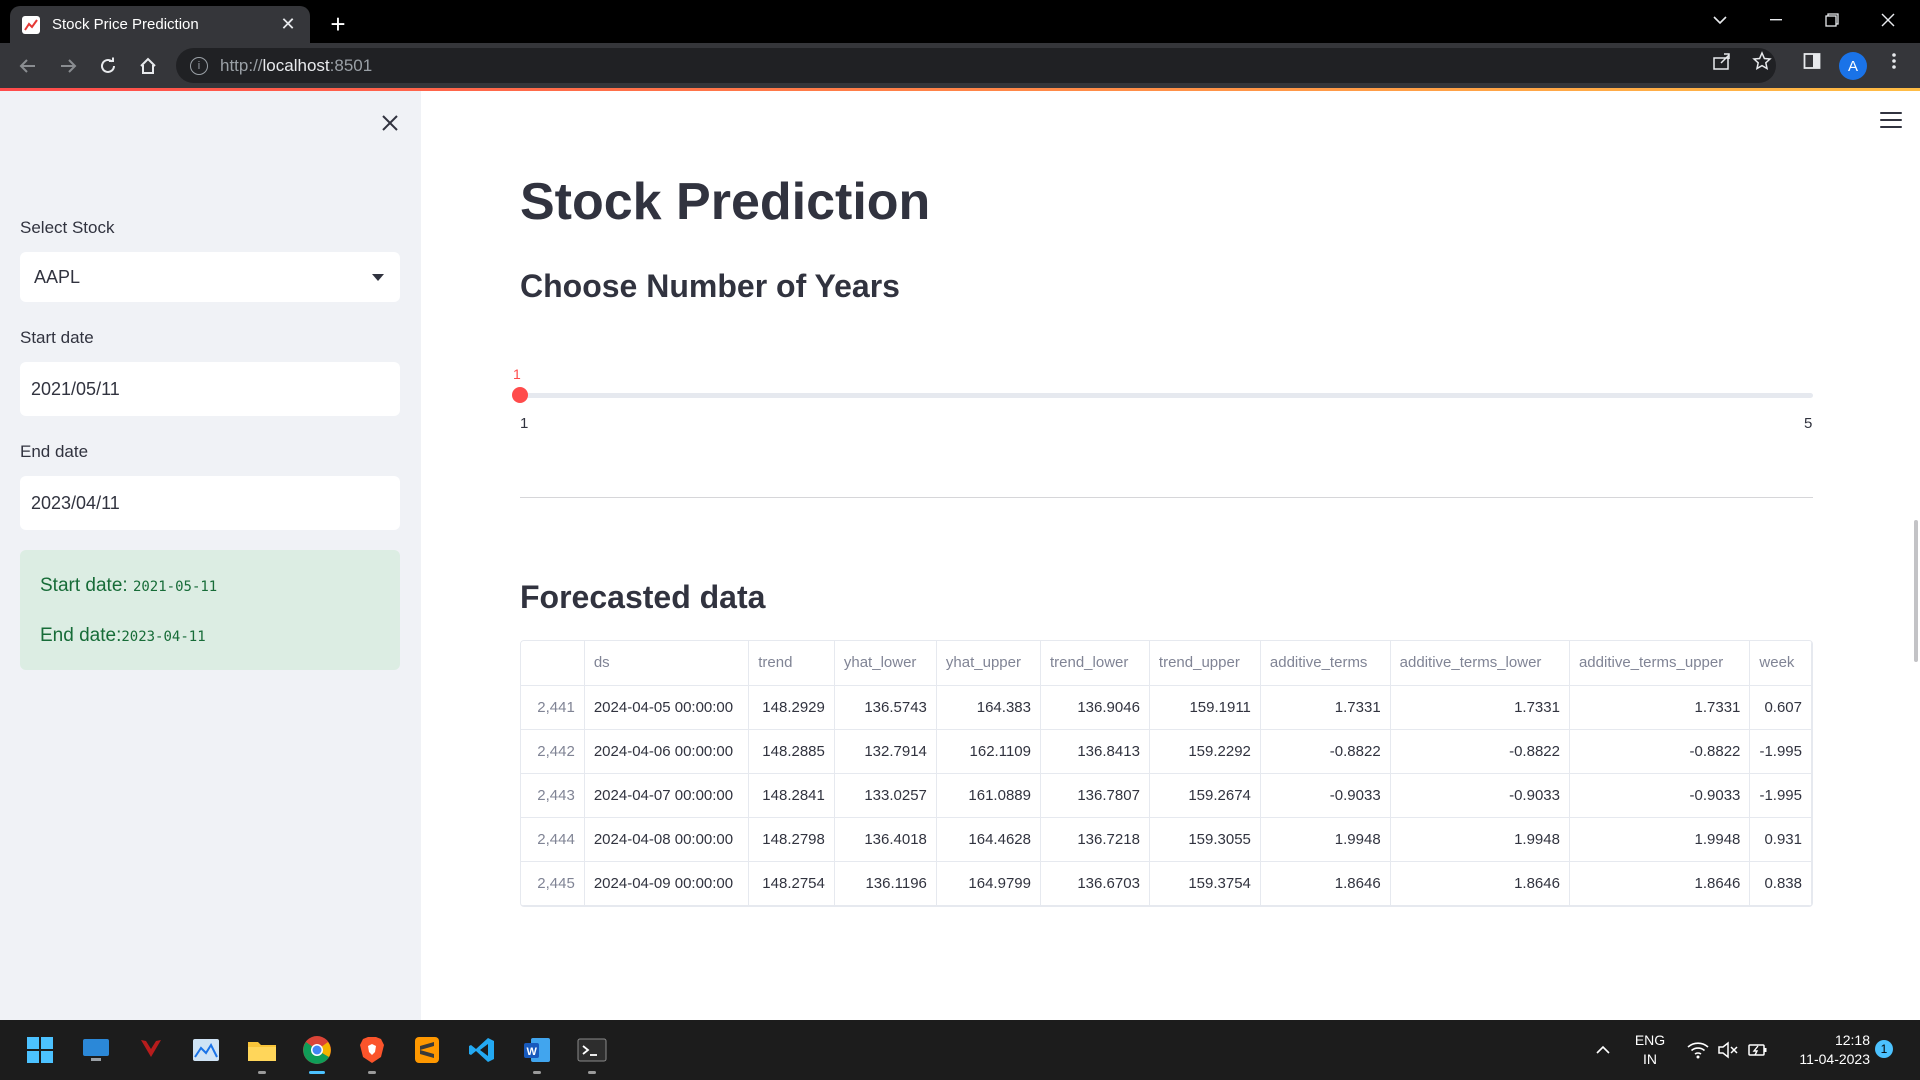 This screenshot has height=1080, width=1920. Describe the element at coordinates (592, 1053) in the screenshot. I see `terminal-icon` at that location.